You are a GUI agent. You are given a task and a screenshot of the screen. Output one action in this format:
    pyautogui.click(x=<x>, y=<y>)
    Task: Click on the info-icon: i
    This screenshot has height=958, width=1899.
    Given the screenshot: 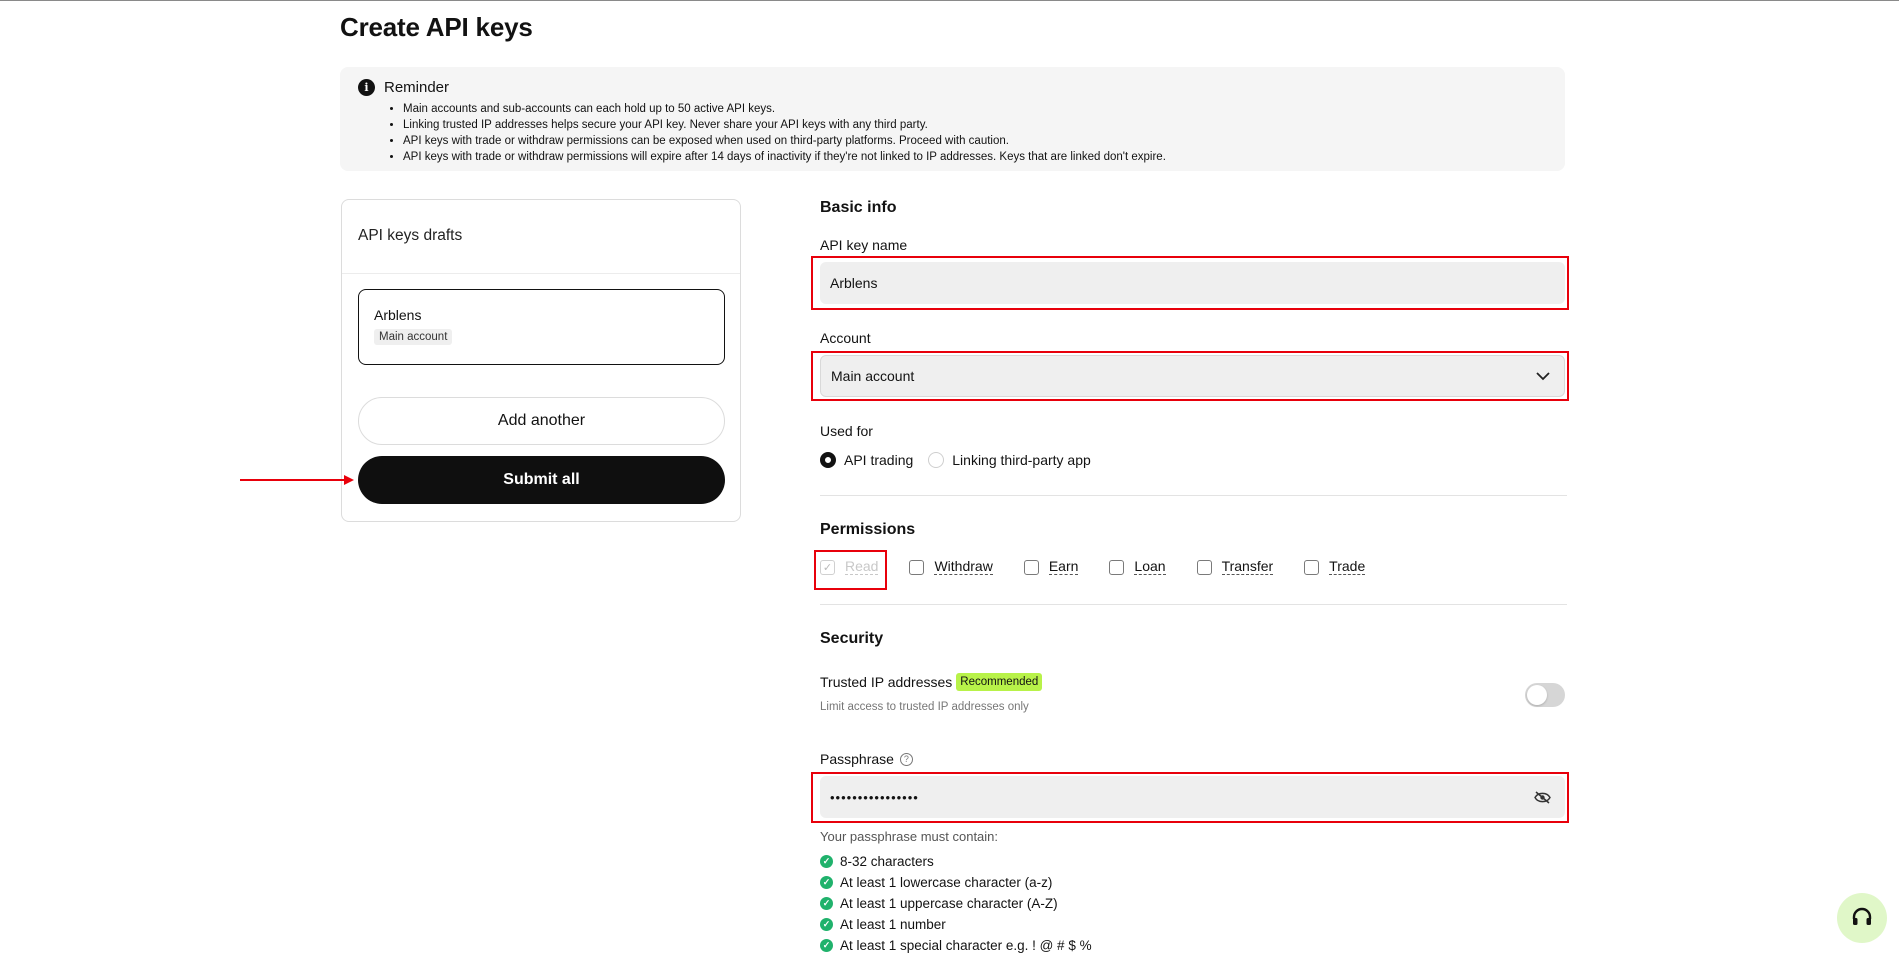 What is the action you would take?
    pyautogui.click(x=366, y=87)
    